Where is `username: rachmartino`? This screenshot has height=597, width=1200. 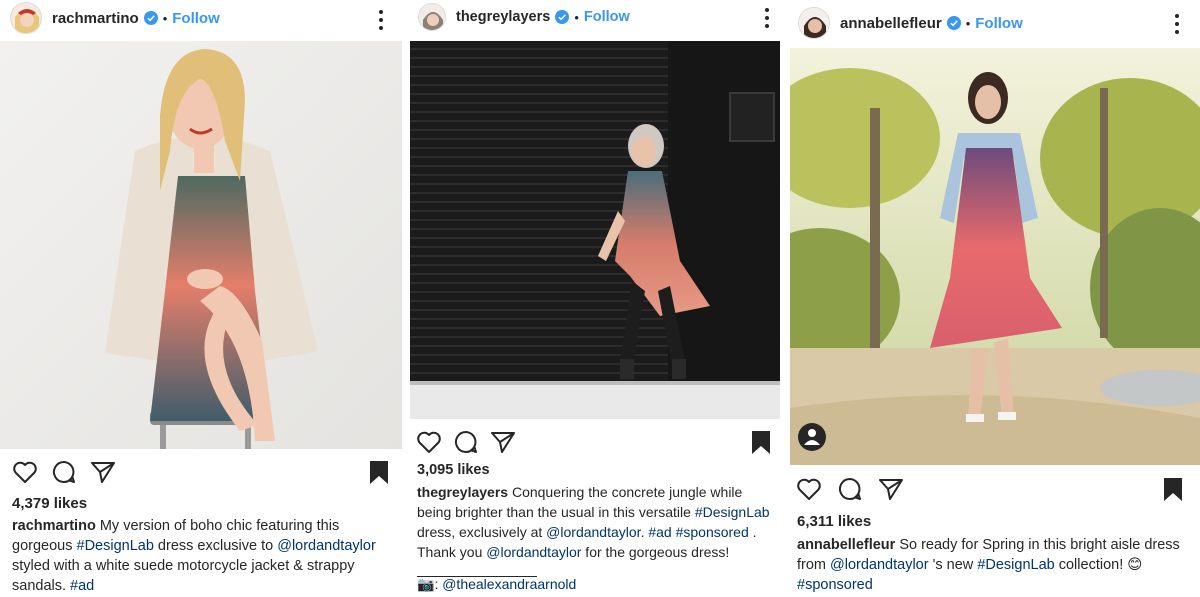
username: rachmartino is located at coordinates (95, 18).